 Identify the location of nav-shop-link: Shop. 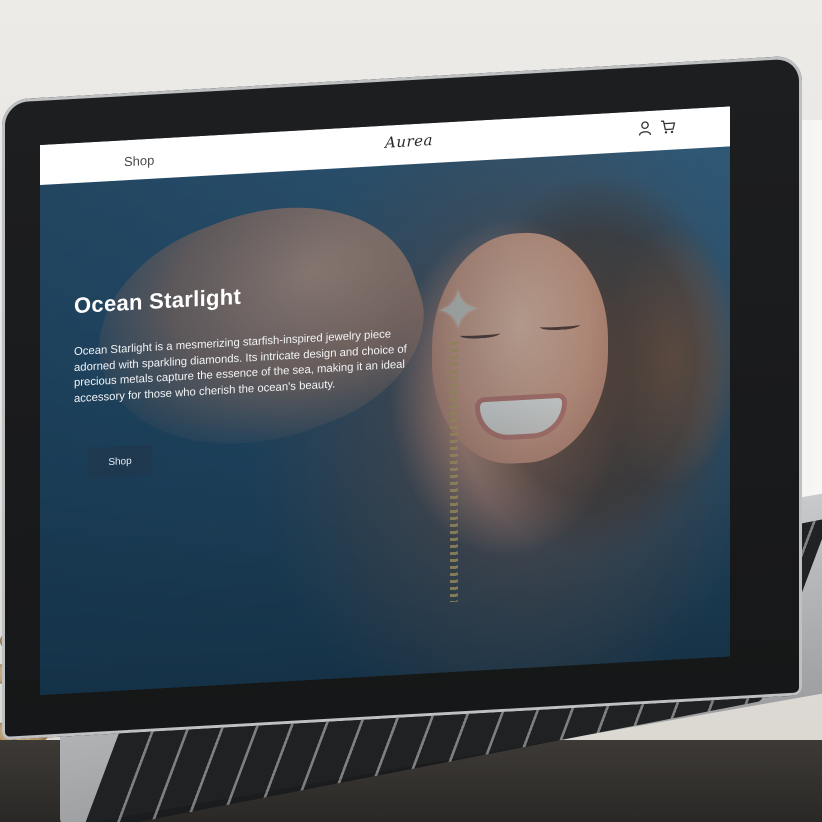
(139, 161).